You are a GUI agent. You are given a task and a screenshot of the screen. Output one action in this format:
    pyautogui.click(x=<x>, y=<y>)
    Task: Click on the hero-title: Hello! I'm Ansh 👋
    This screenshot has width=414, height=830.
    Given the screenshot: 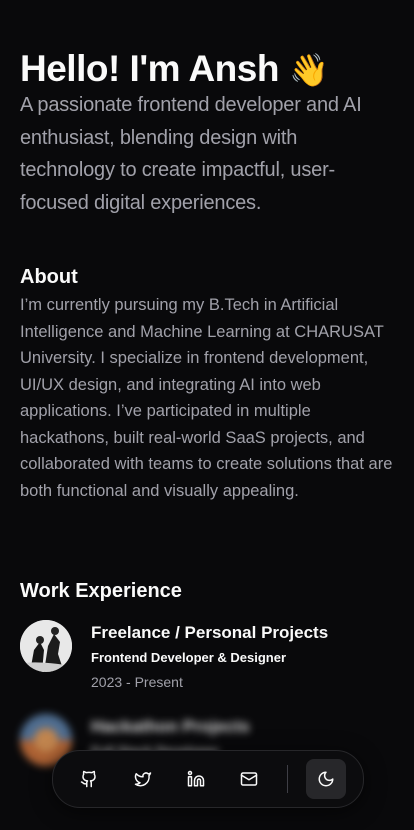 What is the action you would take?
    pyautogui.click(x=174, y=69)
    